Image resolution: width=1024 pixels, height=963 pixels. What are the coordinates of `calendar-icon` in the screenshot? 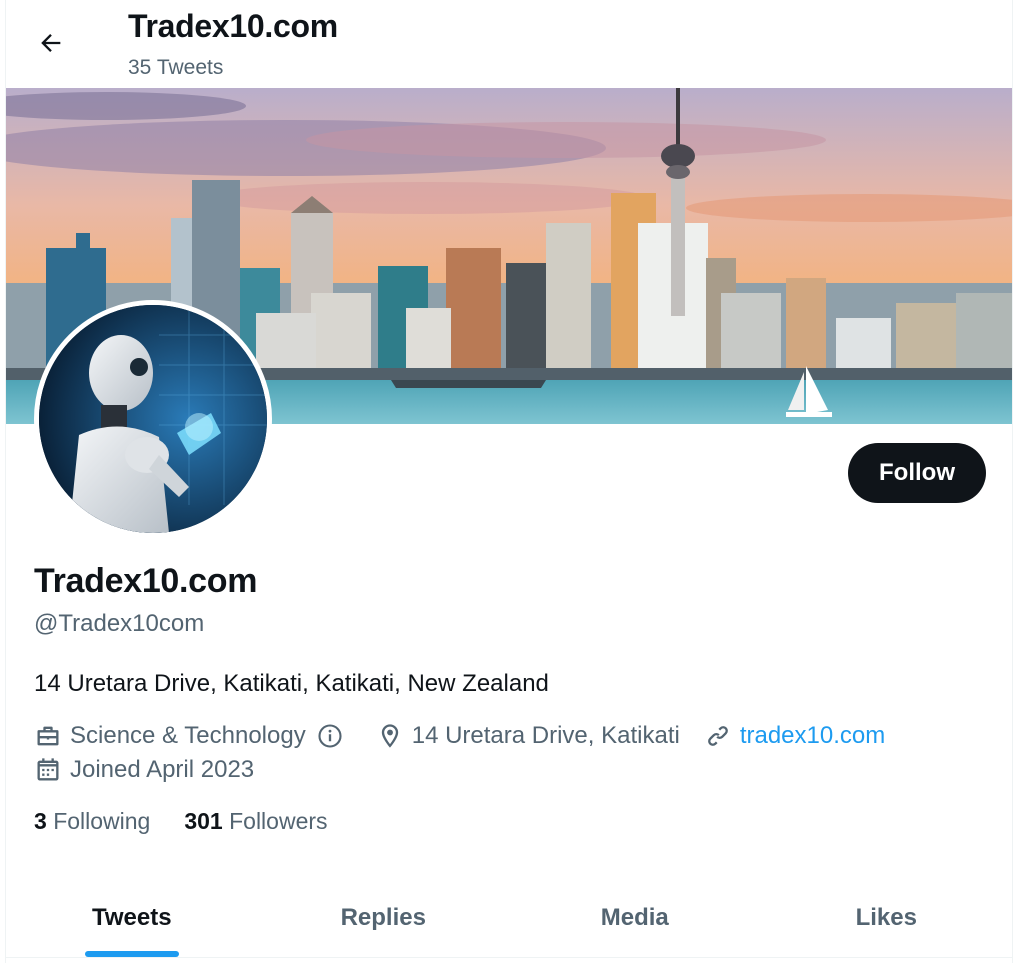 It's located at (48, 769).